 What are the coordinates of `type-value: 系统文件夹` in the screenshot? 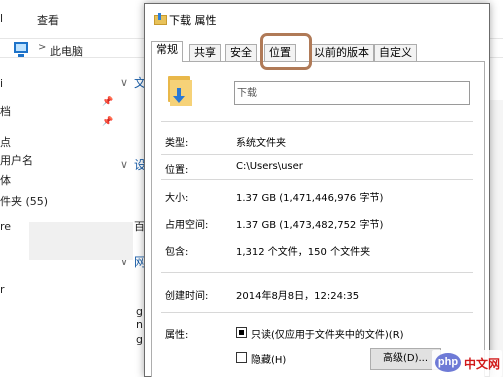 It's located at (261, 143).